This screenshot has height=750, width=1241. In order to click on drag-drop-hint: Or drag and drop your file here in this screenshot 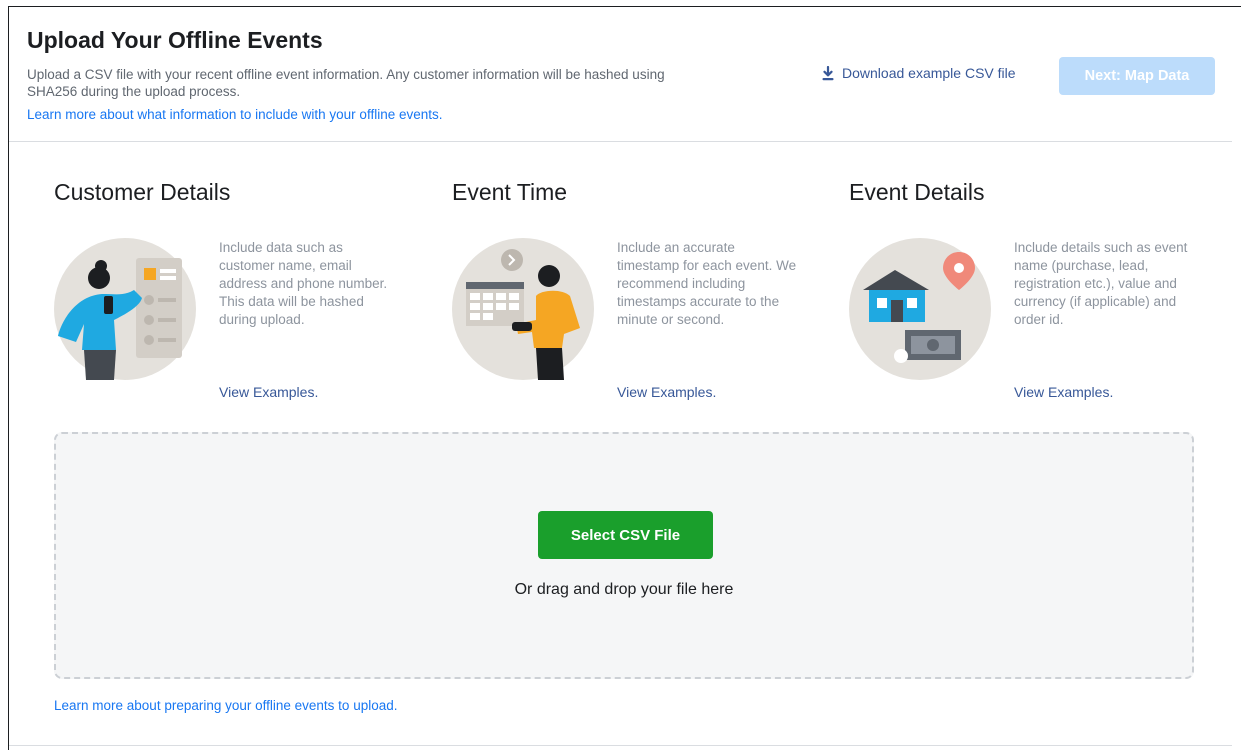, I will do `click(624, 589)`.